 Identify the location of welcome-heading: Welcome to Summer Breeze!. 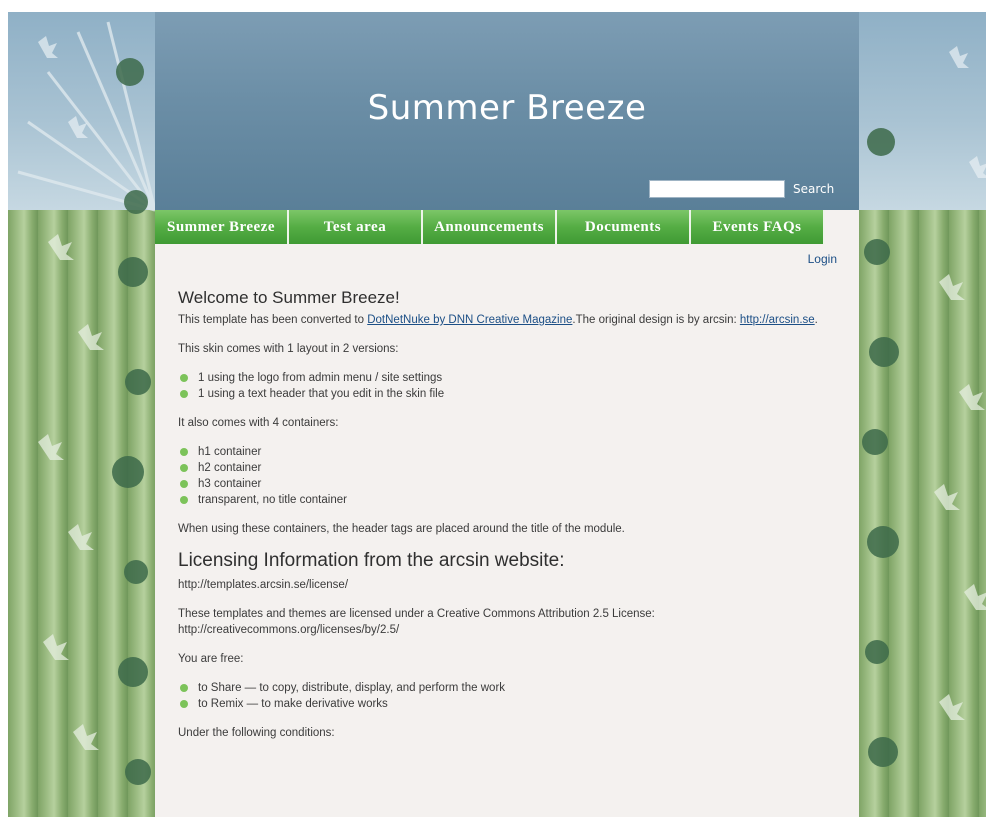
(289, 297).